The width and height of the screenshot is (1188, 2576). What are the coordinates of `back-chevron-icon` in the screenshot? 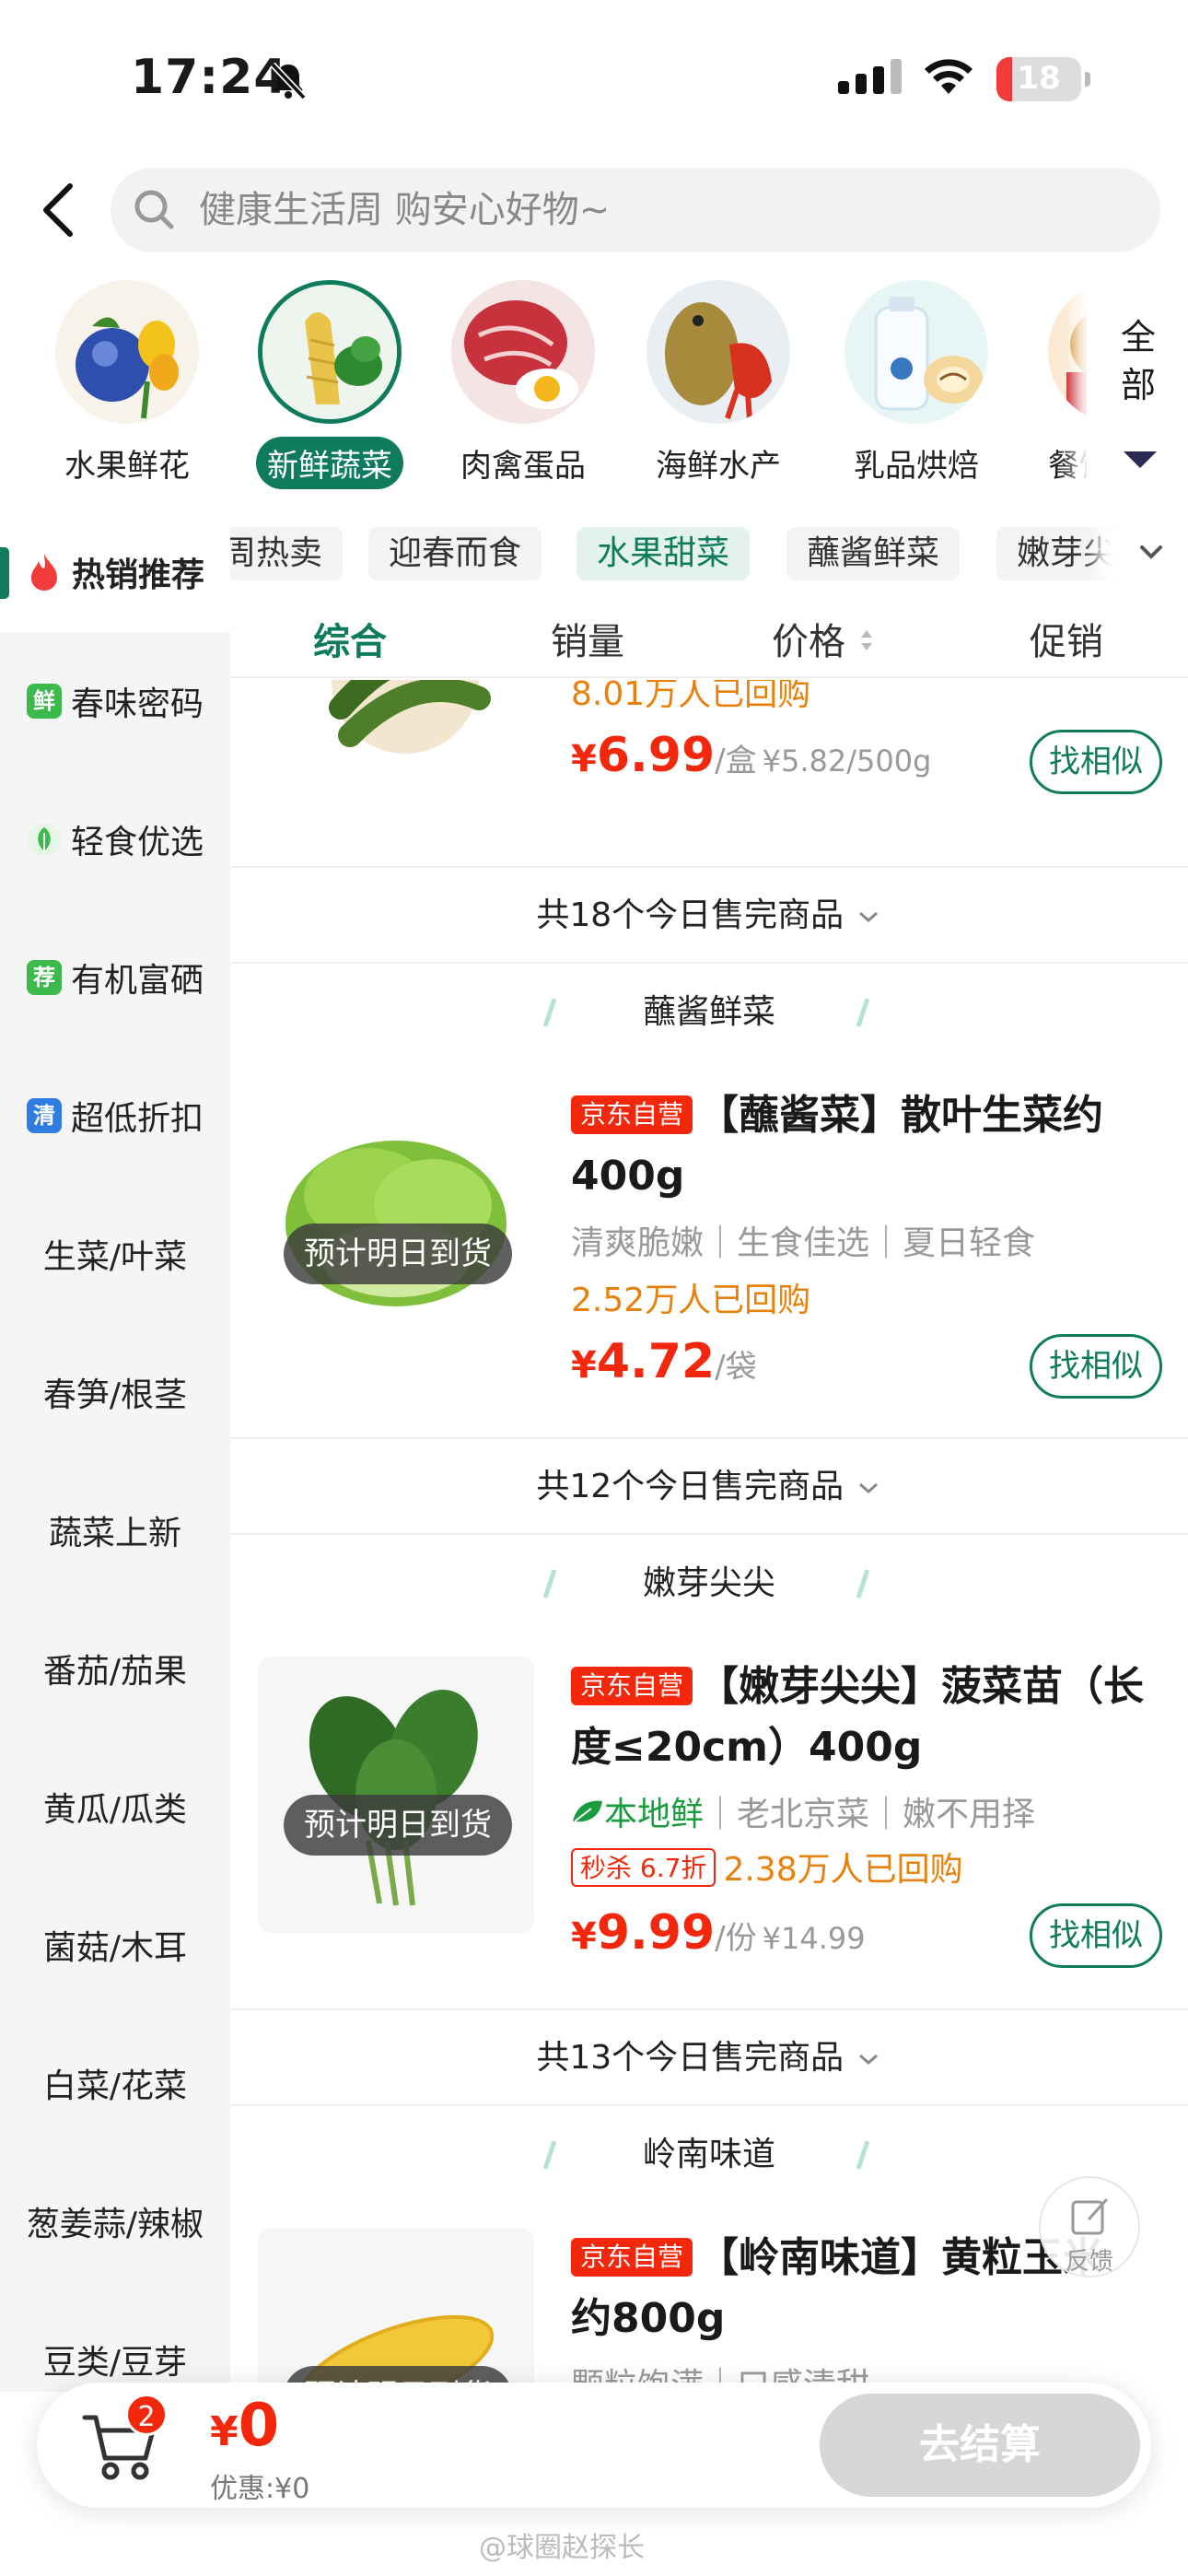 It's located at (59, 211).